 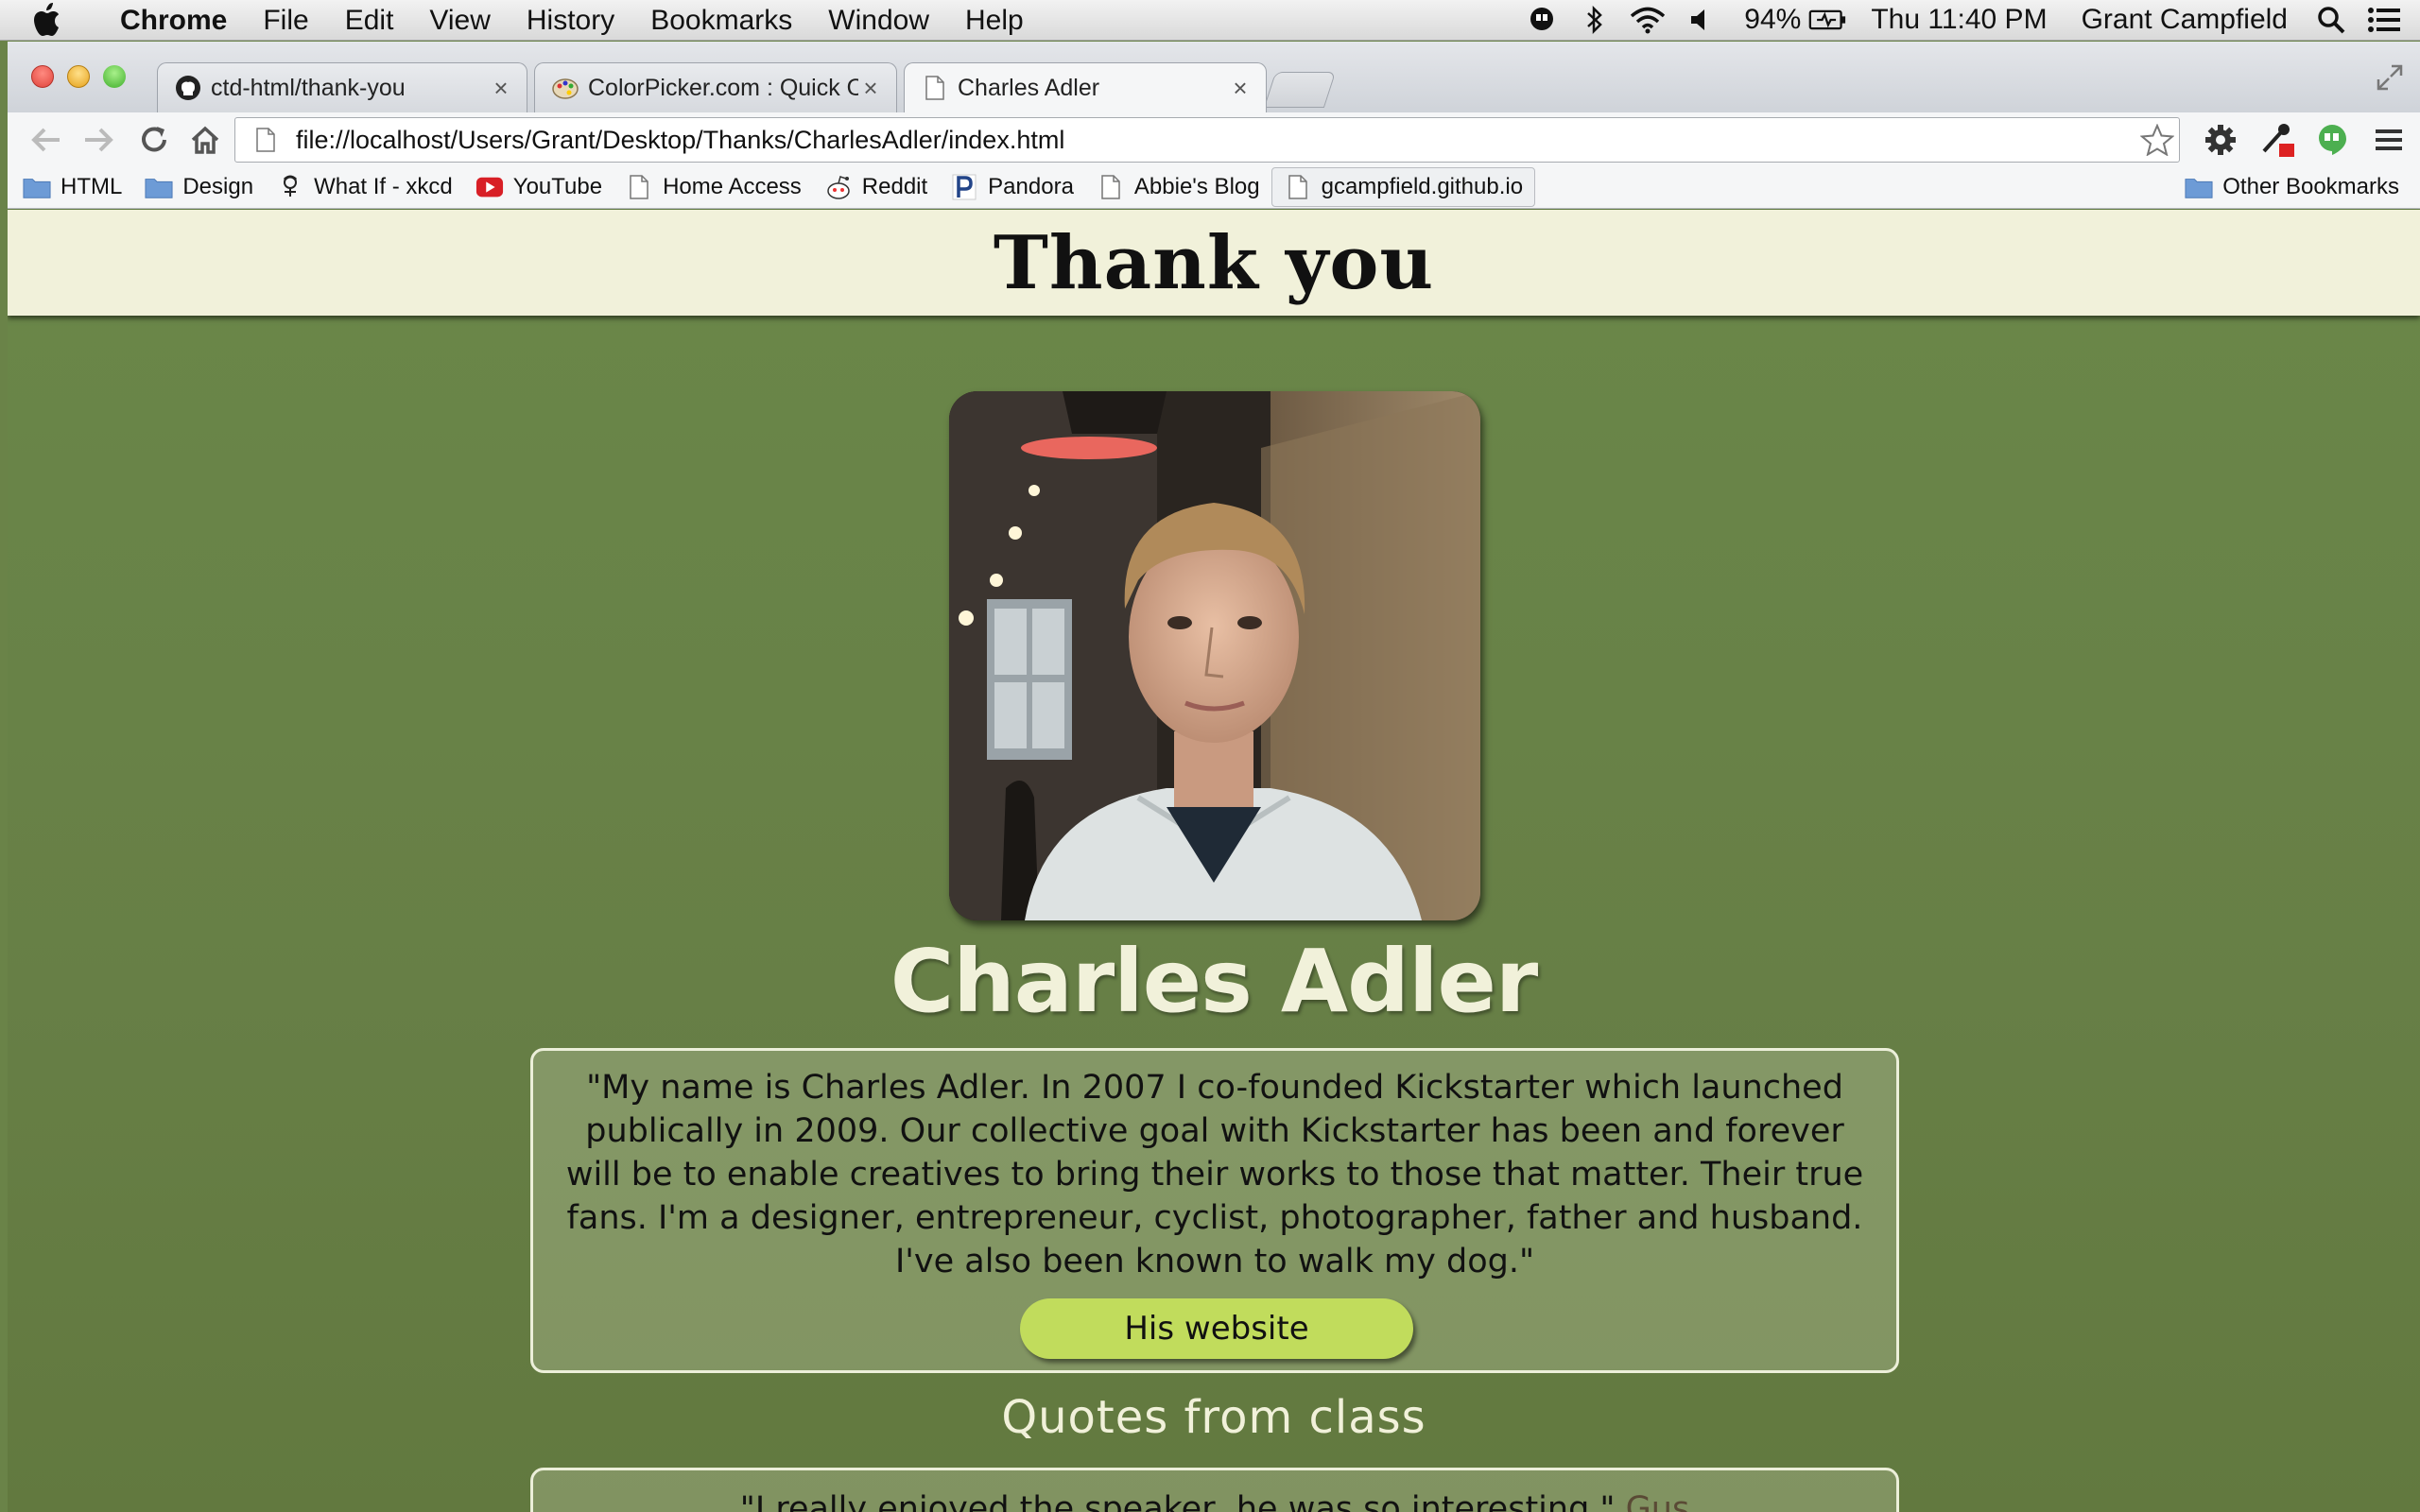 What do you see at coordinates (1300, 90) in the screenshot?
I see `new-tab-button` at bounding box center [1300, 90].